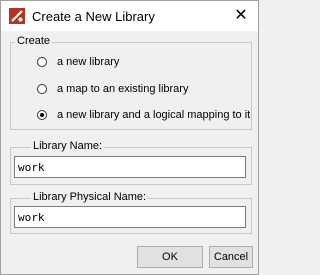  I want to click on radio-option-new-library: a new library, so click(78, 62).